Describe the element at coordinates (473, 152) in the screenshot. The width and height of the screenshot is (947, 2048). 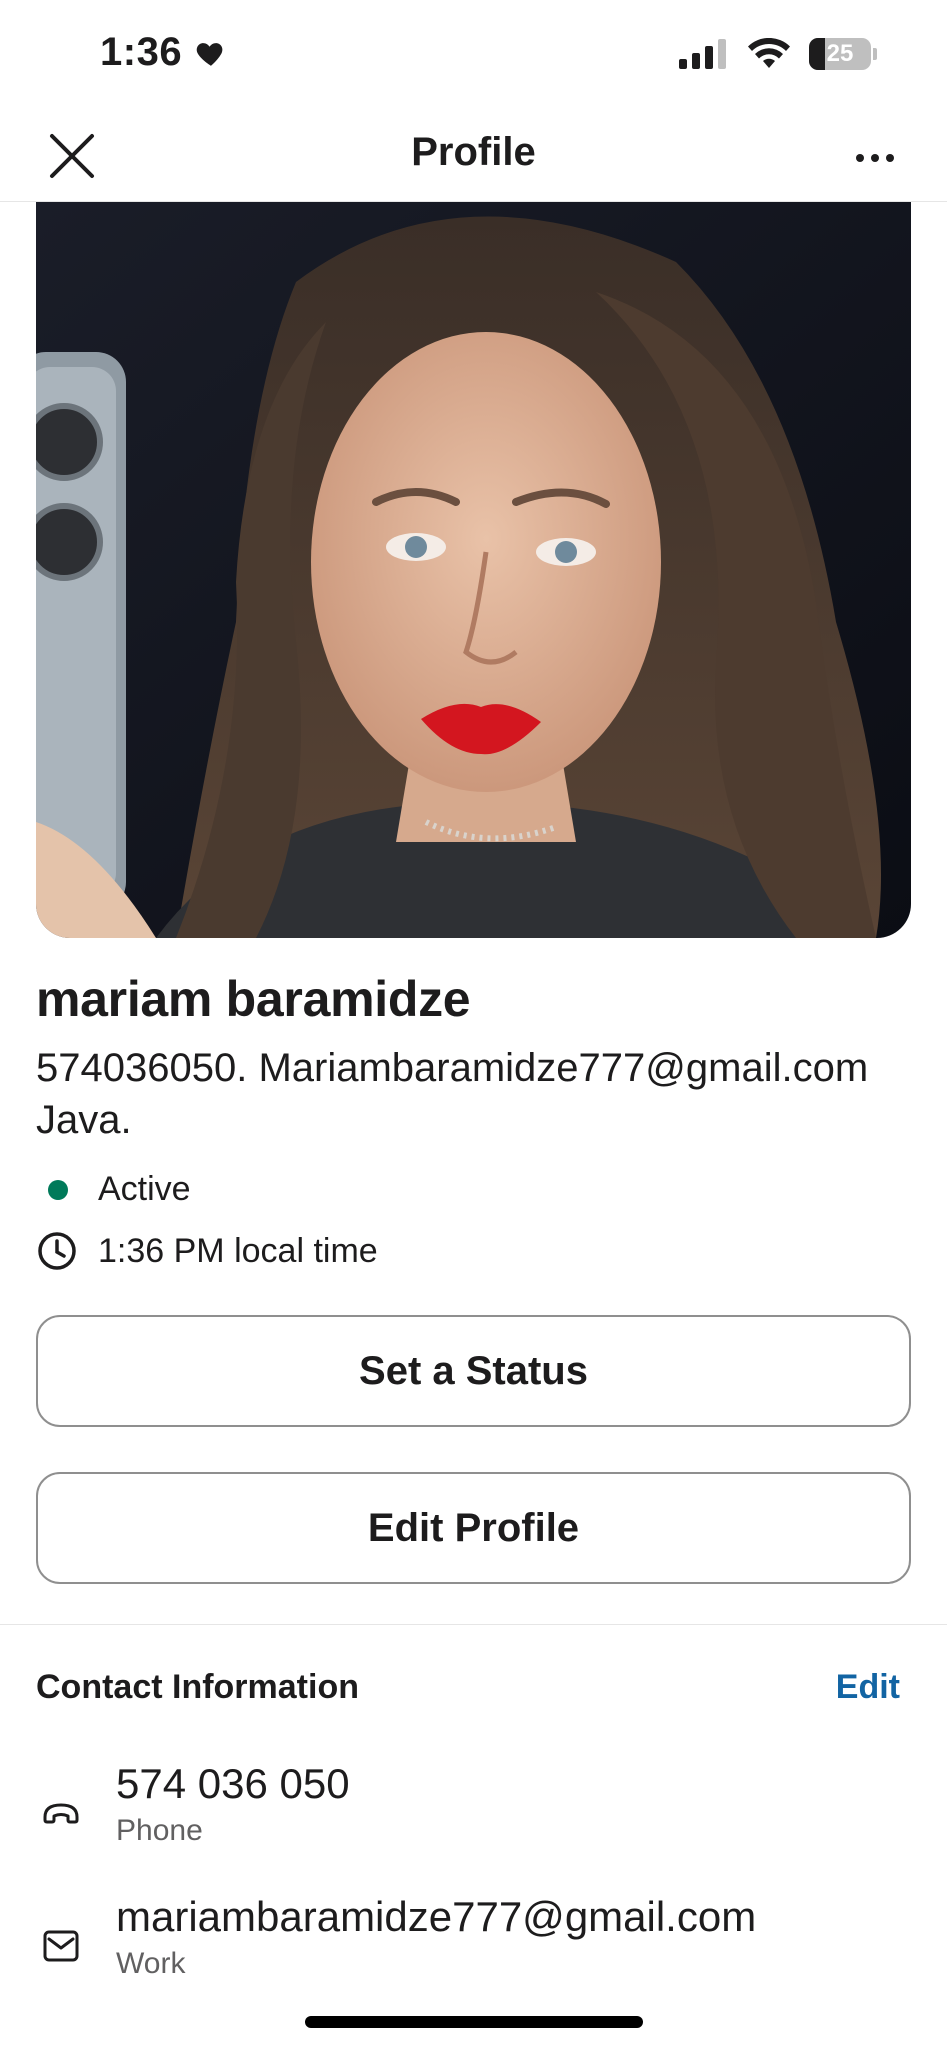
I see `page-title: Profile` at that location.